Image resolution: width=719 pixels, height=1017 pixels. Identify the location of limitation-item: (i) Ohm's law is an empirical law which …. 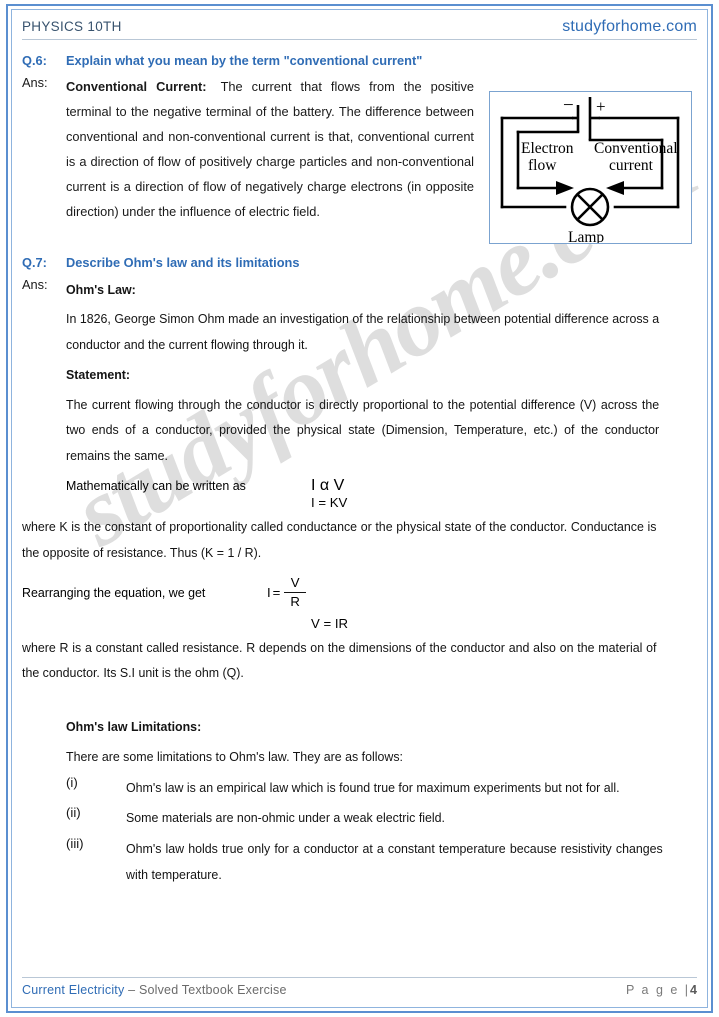
(359, 788).